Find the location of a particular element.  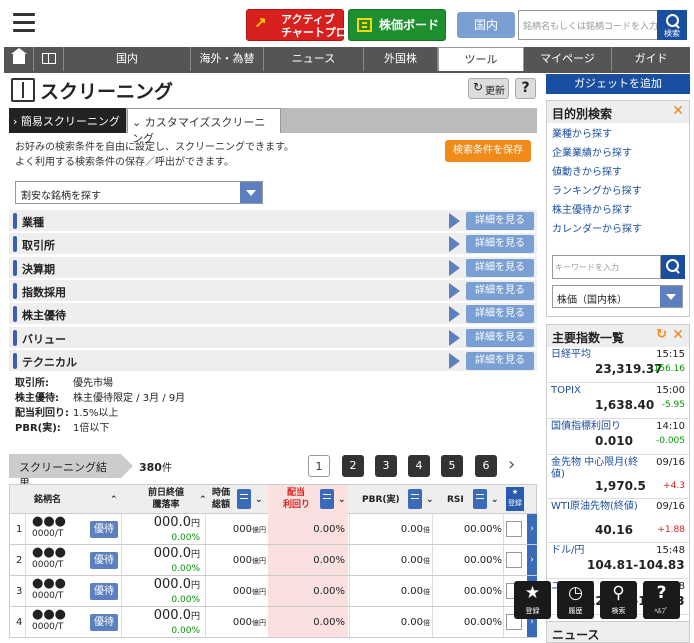

link-price-move: 値動きから探す is located at coordinates (618, 172).